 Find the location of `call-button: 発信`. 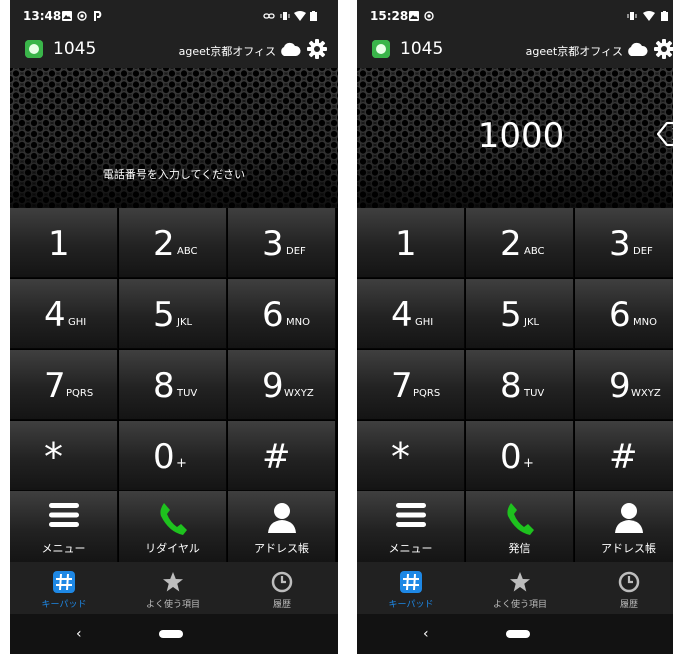

call-button: 発信 is located at coordinates (520, 526).